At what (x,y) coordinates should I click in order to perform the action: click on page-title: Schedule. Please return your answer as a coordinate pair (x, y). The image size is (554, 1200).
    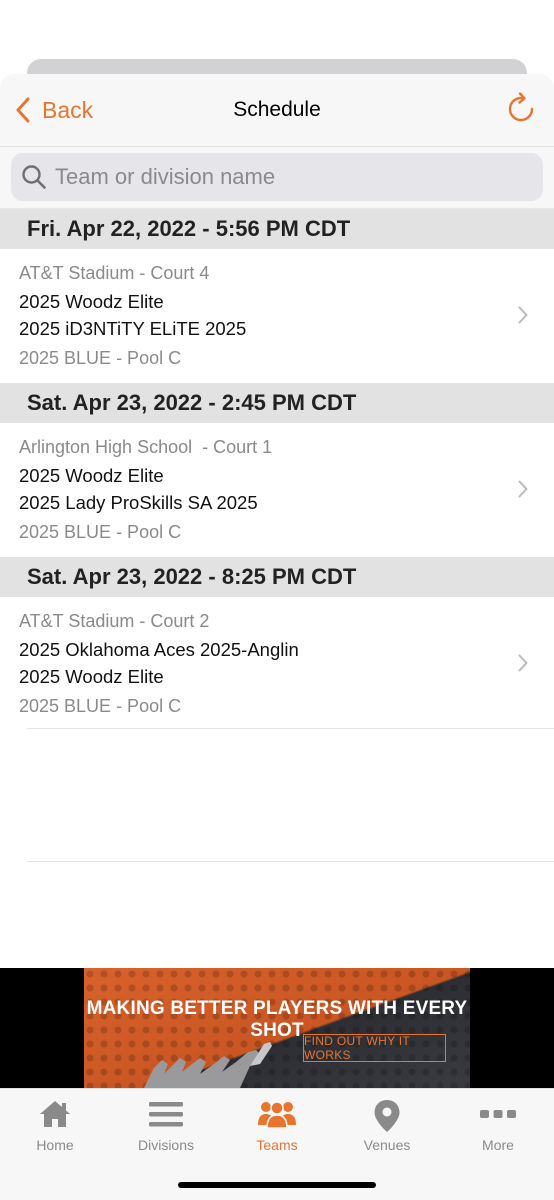
    Looking at the image, I should click on (277, 109).